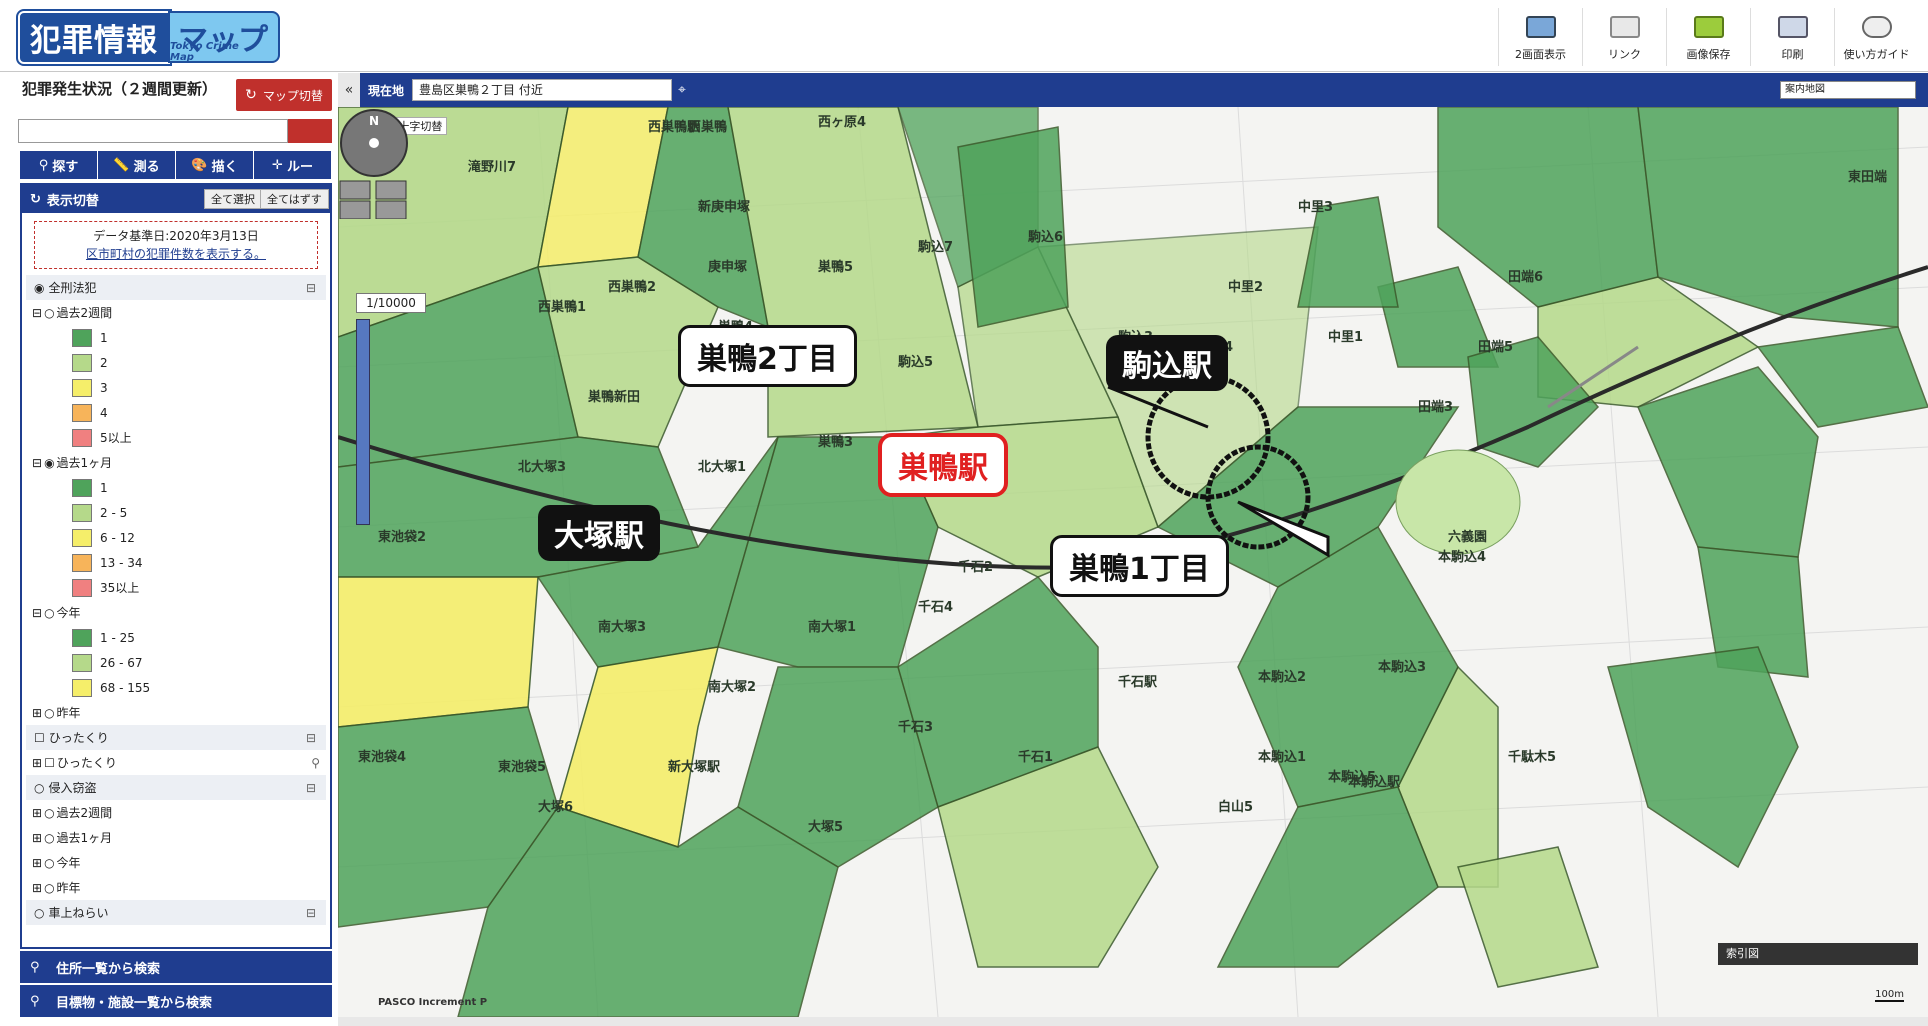  Describe the element at coordinates (1624, 27) in the screenshot. I see `link-mail-icon` at that location.